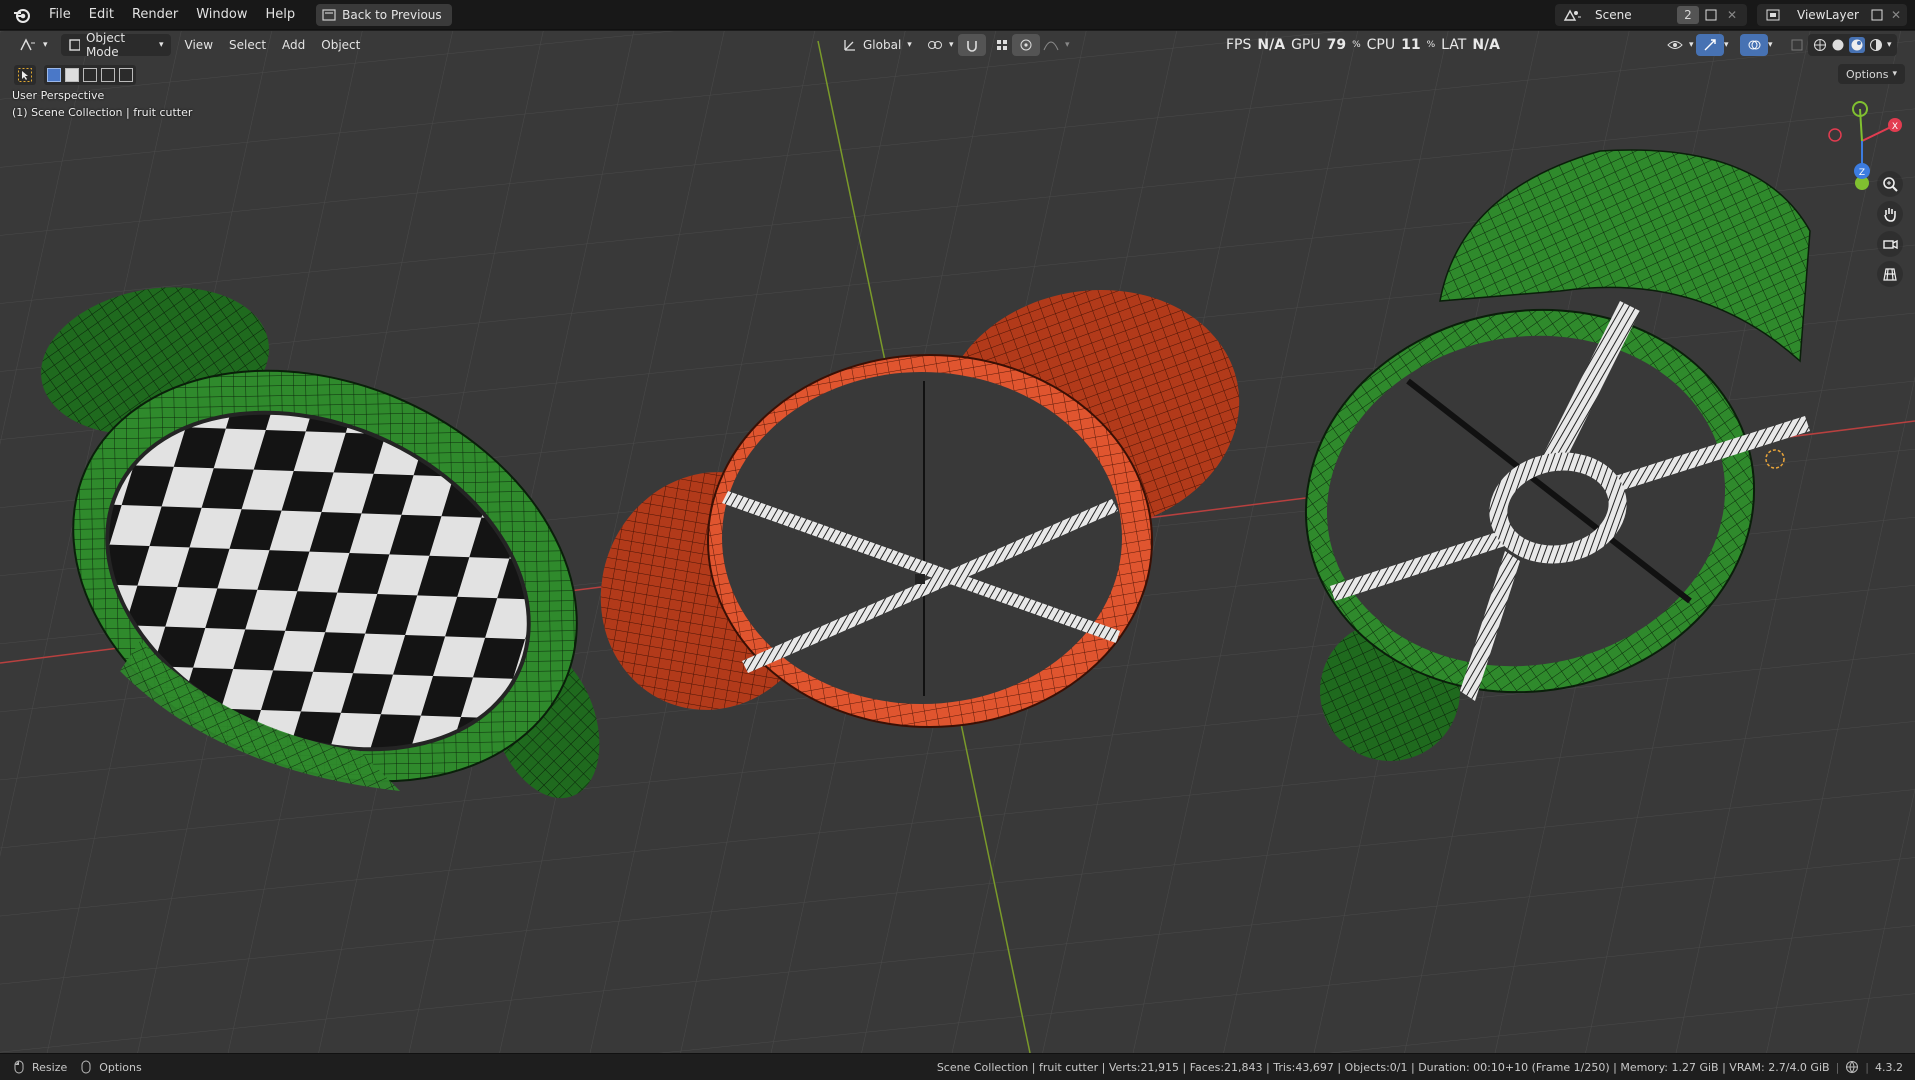 The height and width of the screenshot is (1080, 1915). I want to click on gizmo-z-label: Z, so click(1862, 173).